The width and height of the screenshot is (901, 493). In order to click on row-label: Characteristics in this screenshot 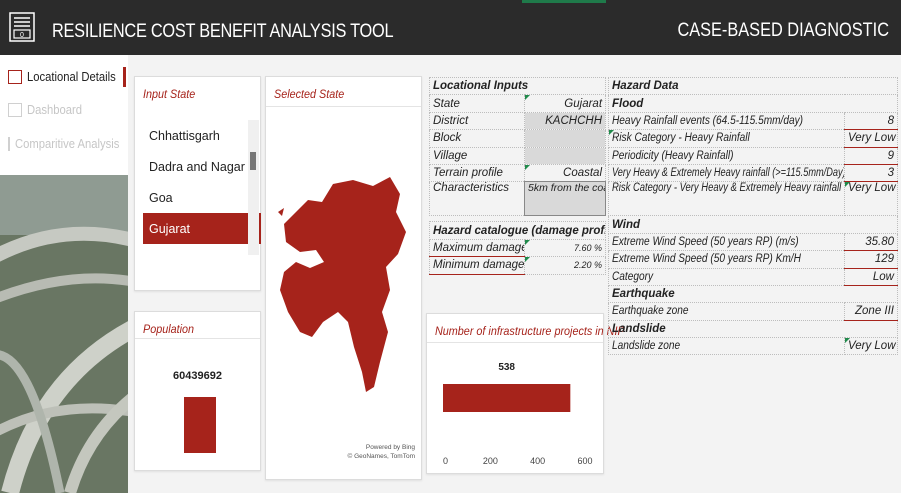, I will do `click(477, 199)`.